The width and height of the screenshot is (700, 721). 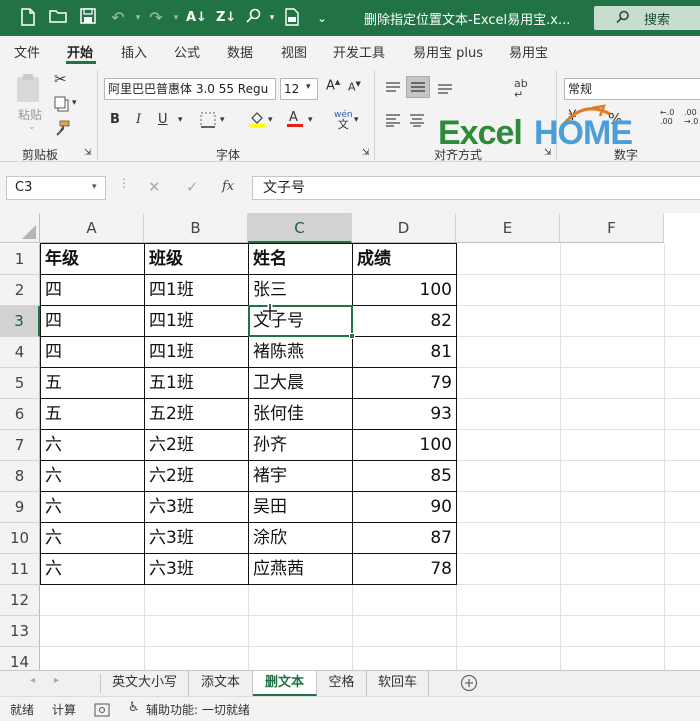 I want to click on column-header-c: C, so click(x=300, y=228).